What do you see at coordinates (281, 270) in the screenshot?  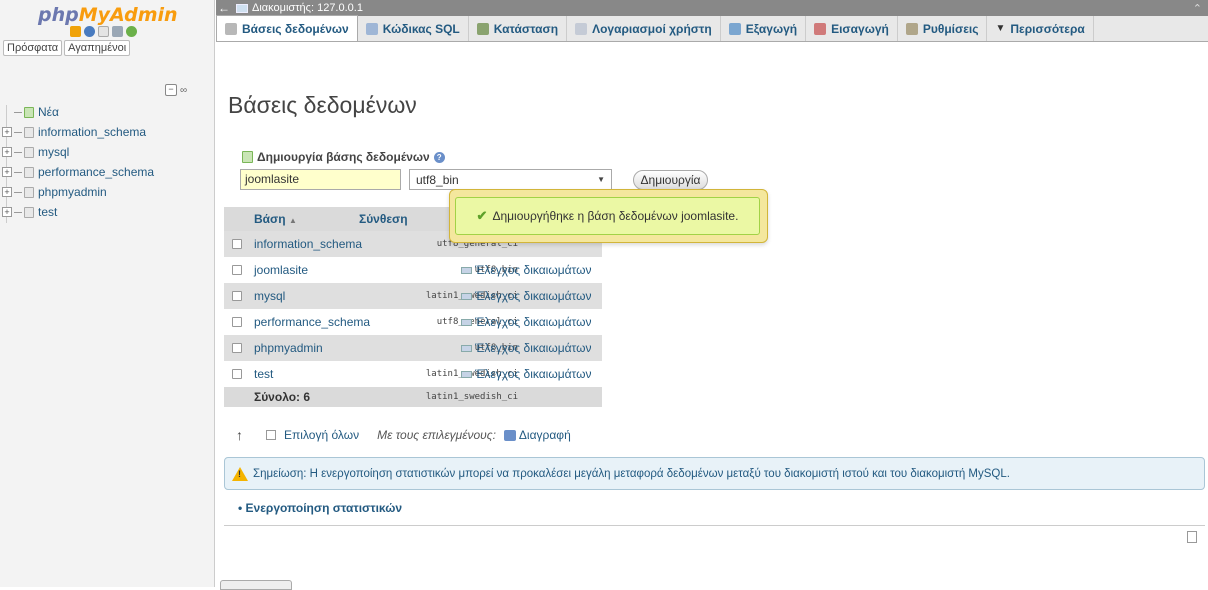 I see `database-link: joomlasite` at bounding box center [281, 270].